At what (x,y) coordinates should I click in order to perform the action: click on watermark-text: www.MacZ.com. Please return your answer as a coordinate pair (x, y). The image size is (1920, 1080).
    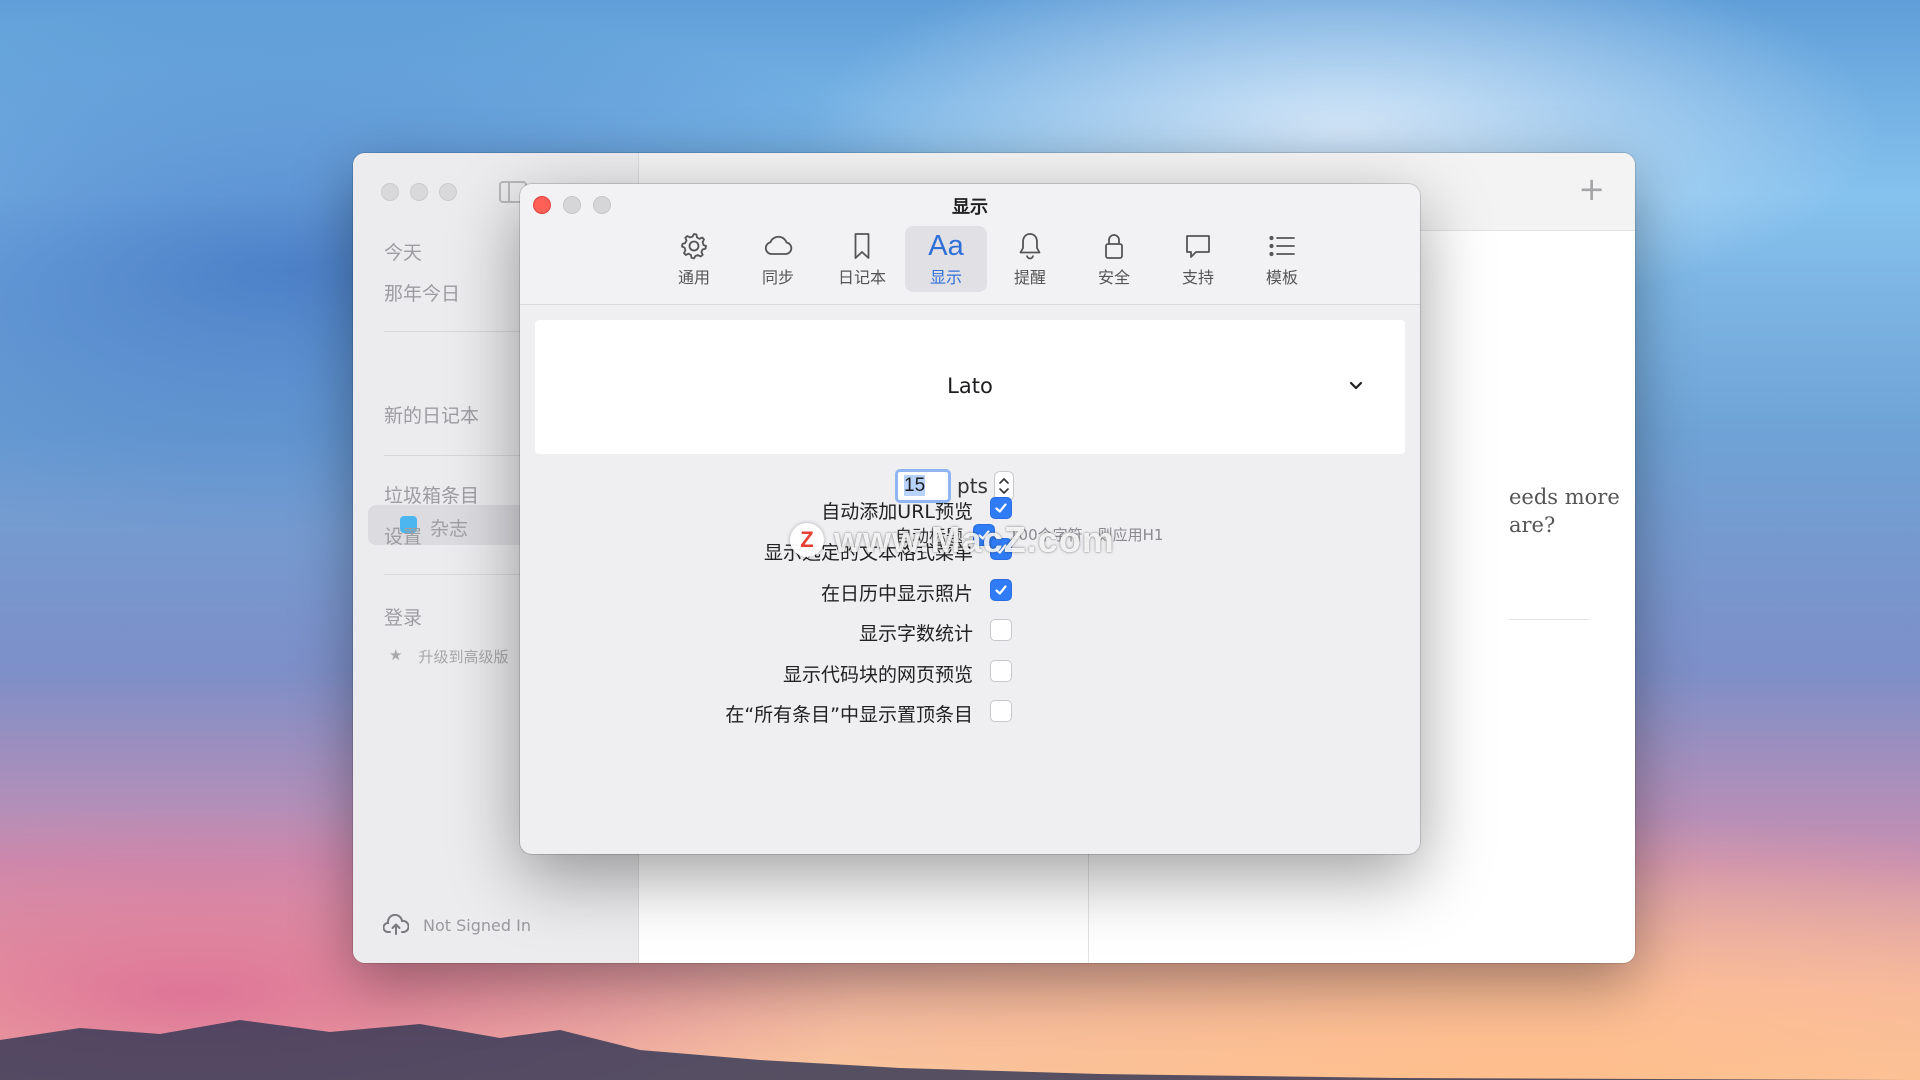
    Looking at the image, I should click on (974, 539).